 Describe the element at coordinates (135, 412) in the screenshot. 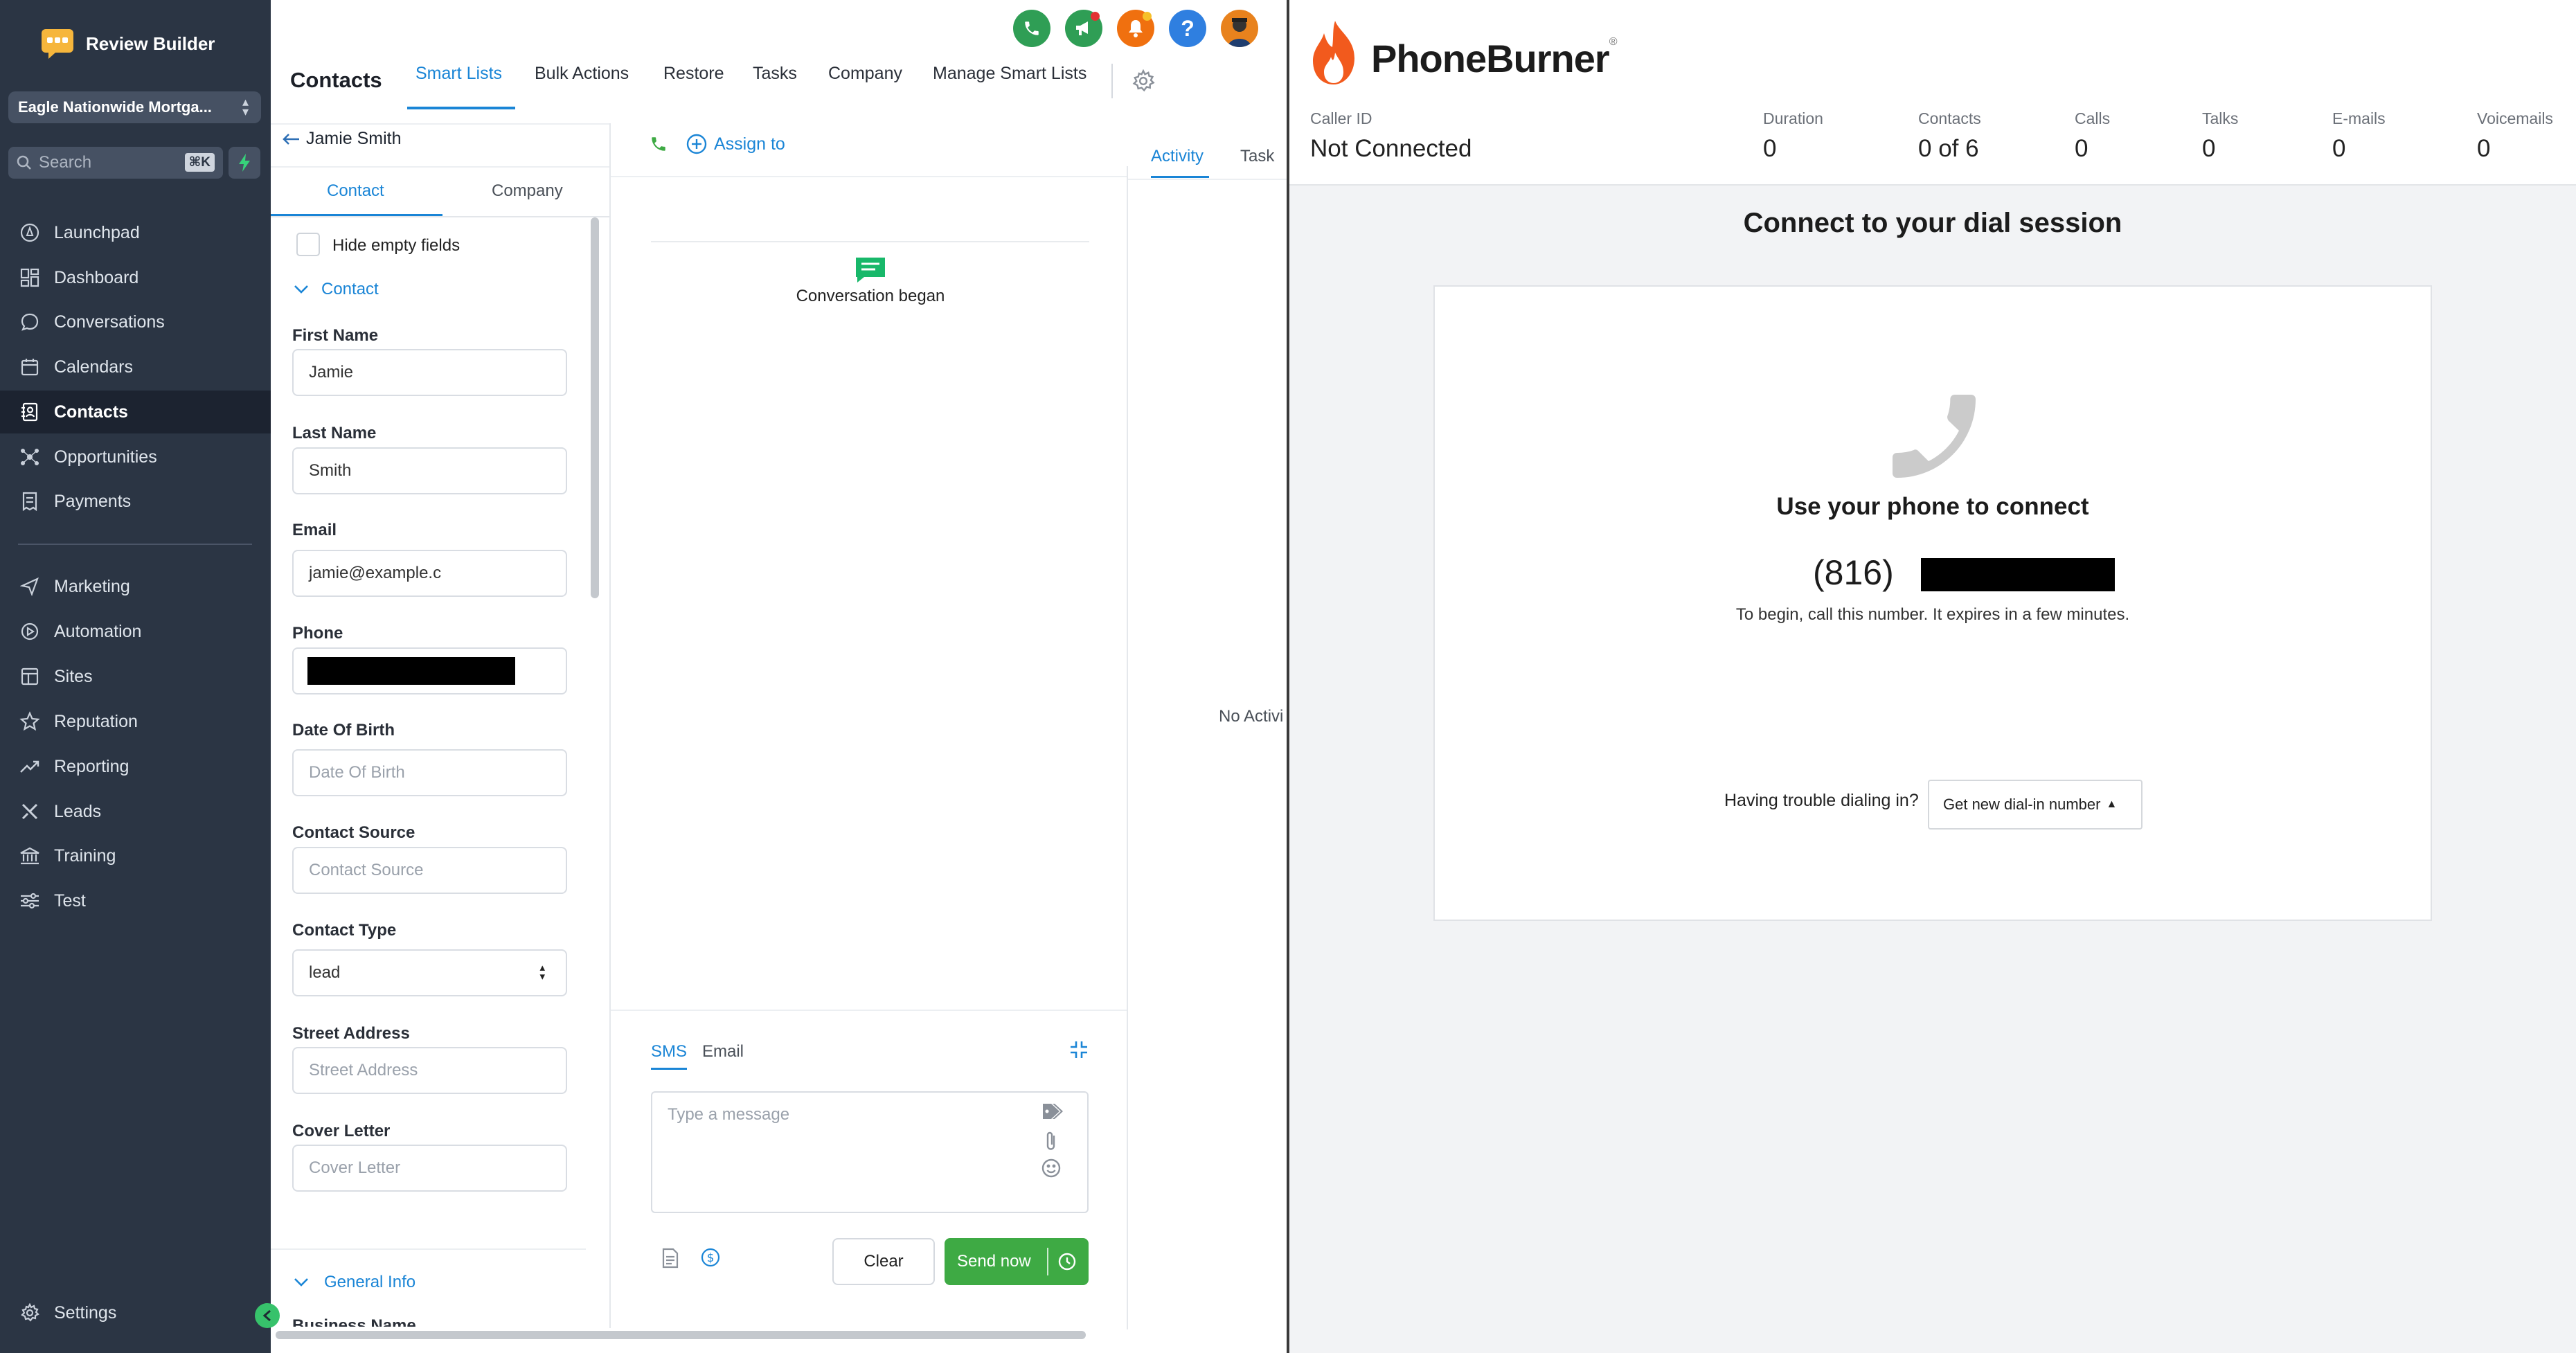

I see `sidebar-item-contacts: Contacts` at that location.